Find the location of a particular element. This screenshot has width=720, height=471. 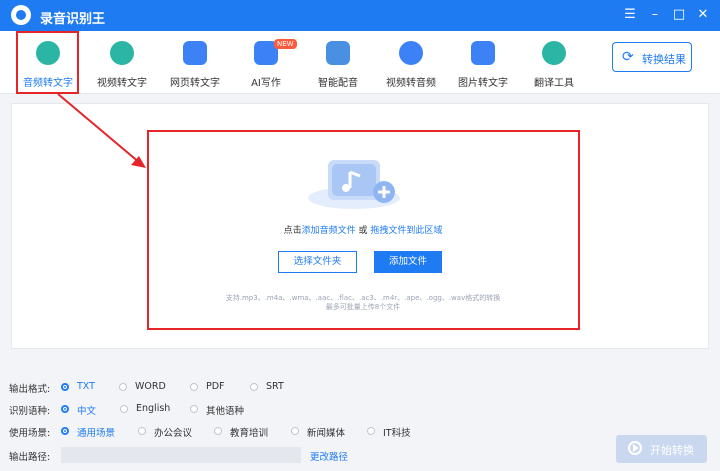

upload-or: 或 is located at coordinates (363, 231).